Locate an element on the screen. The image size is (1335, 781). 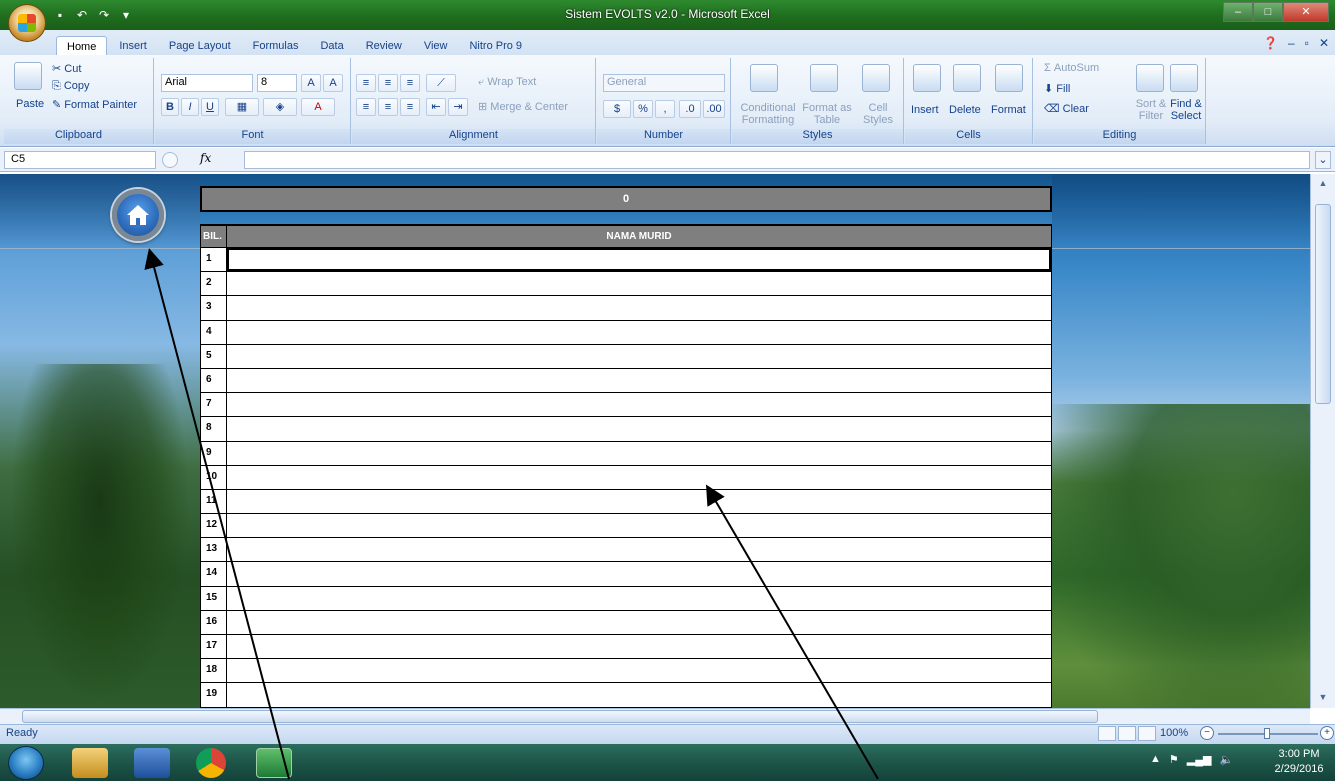
align-right-button: ≡ is located at coordinates (410, 107).